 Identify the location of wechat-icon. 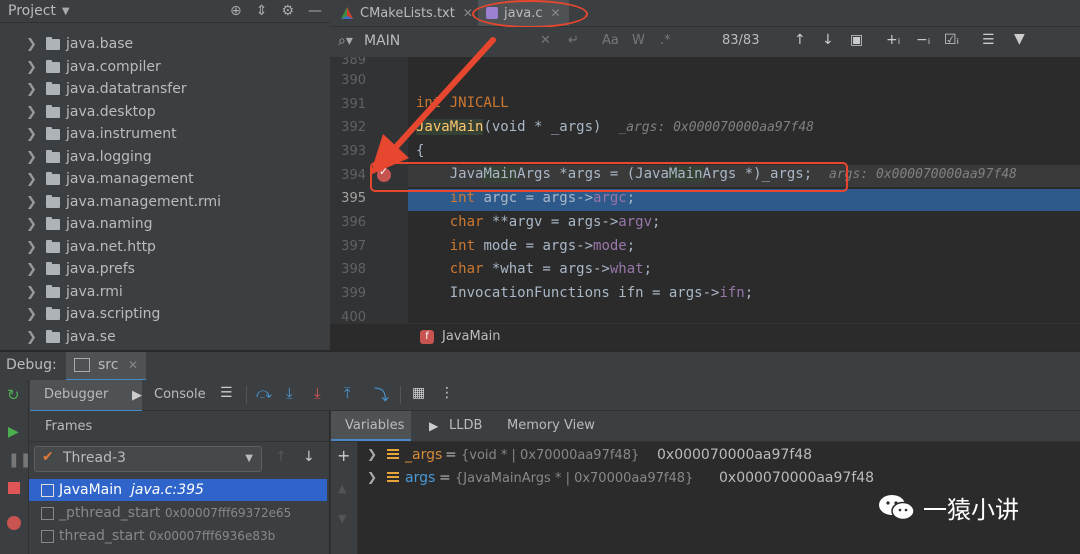
(897, 508).